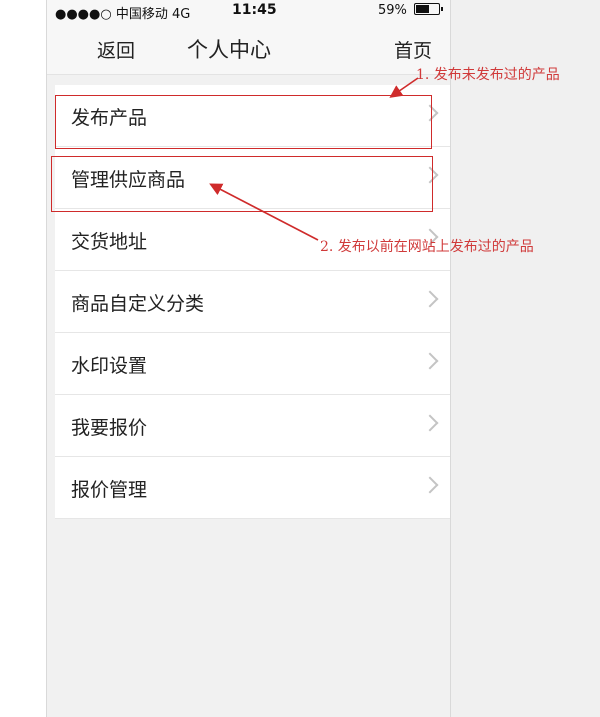 This screenshot has height=717, width=600. I want to click on menu-item-label: 管理供应商品, so click(128, 180).